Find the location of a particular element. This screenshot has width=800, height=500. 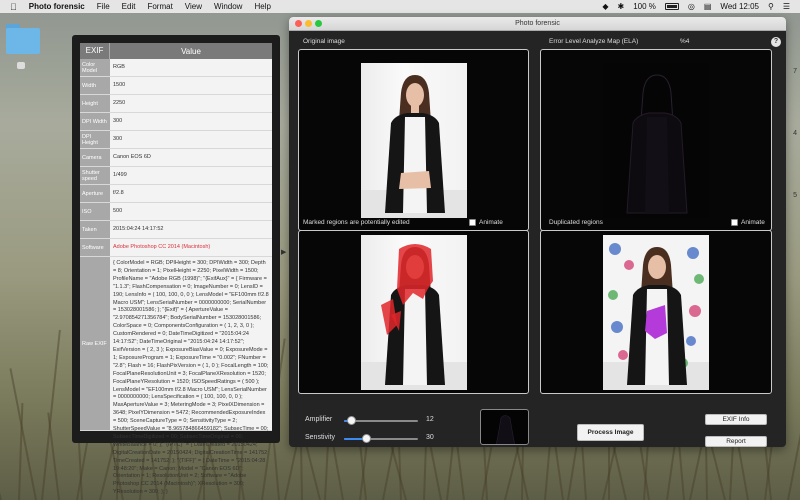

exif-column-header: EXIF is located at coordinates (95, 51).